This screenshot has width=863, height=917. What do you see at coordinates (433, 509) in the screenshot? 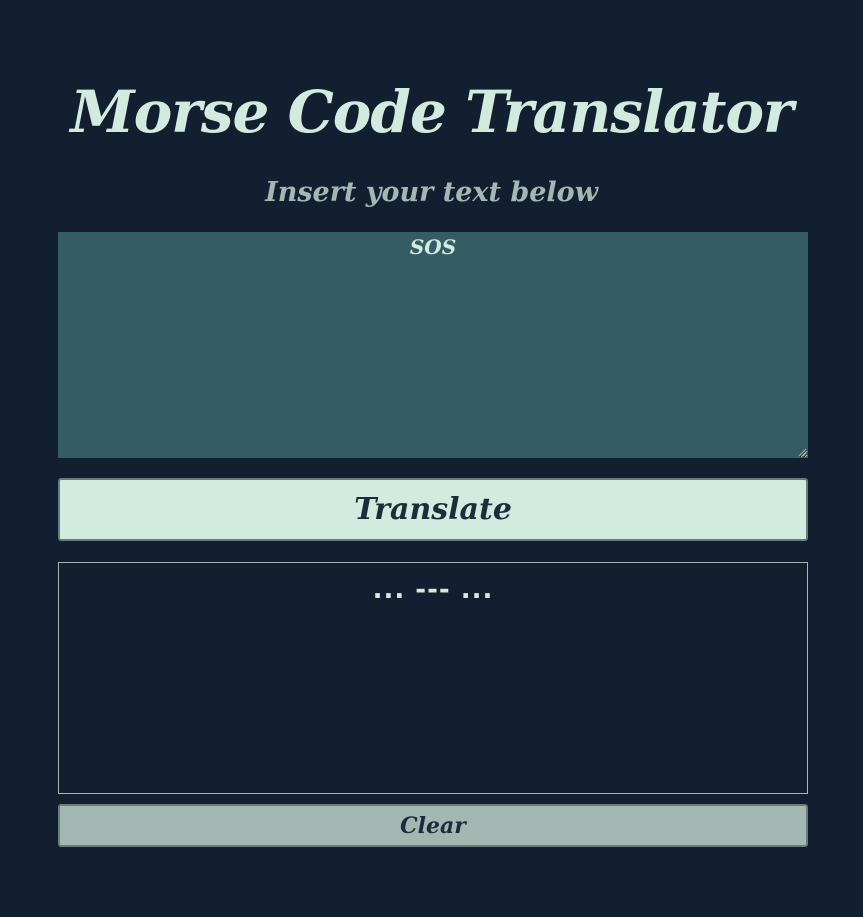
I see `translate-button: Translate` at bounding box center [433, 509].